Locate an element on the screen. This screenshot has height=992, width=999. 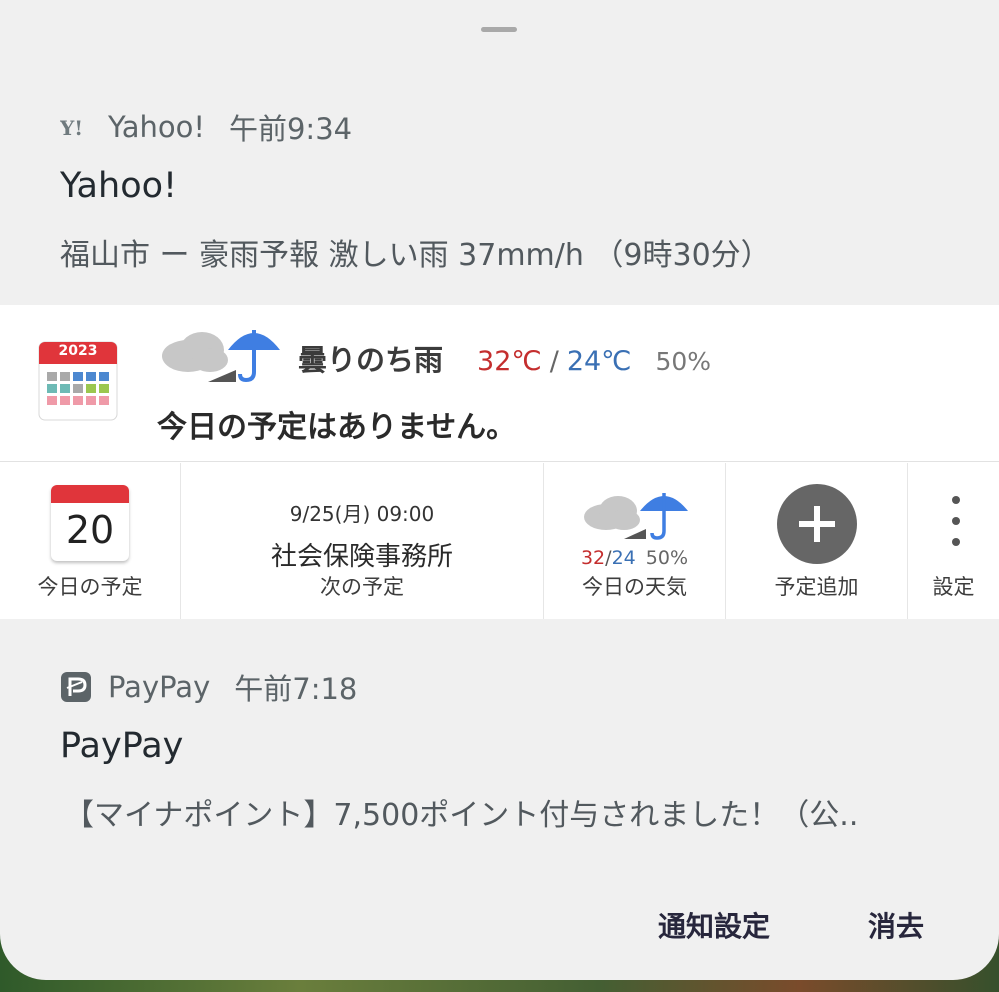
low-temp: 24 is located at coordinates (623, 558).